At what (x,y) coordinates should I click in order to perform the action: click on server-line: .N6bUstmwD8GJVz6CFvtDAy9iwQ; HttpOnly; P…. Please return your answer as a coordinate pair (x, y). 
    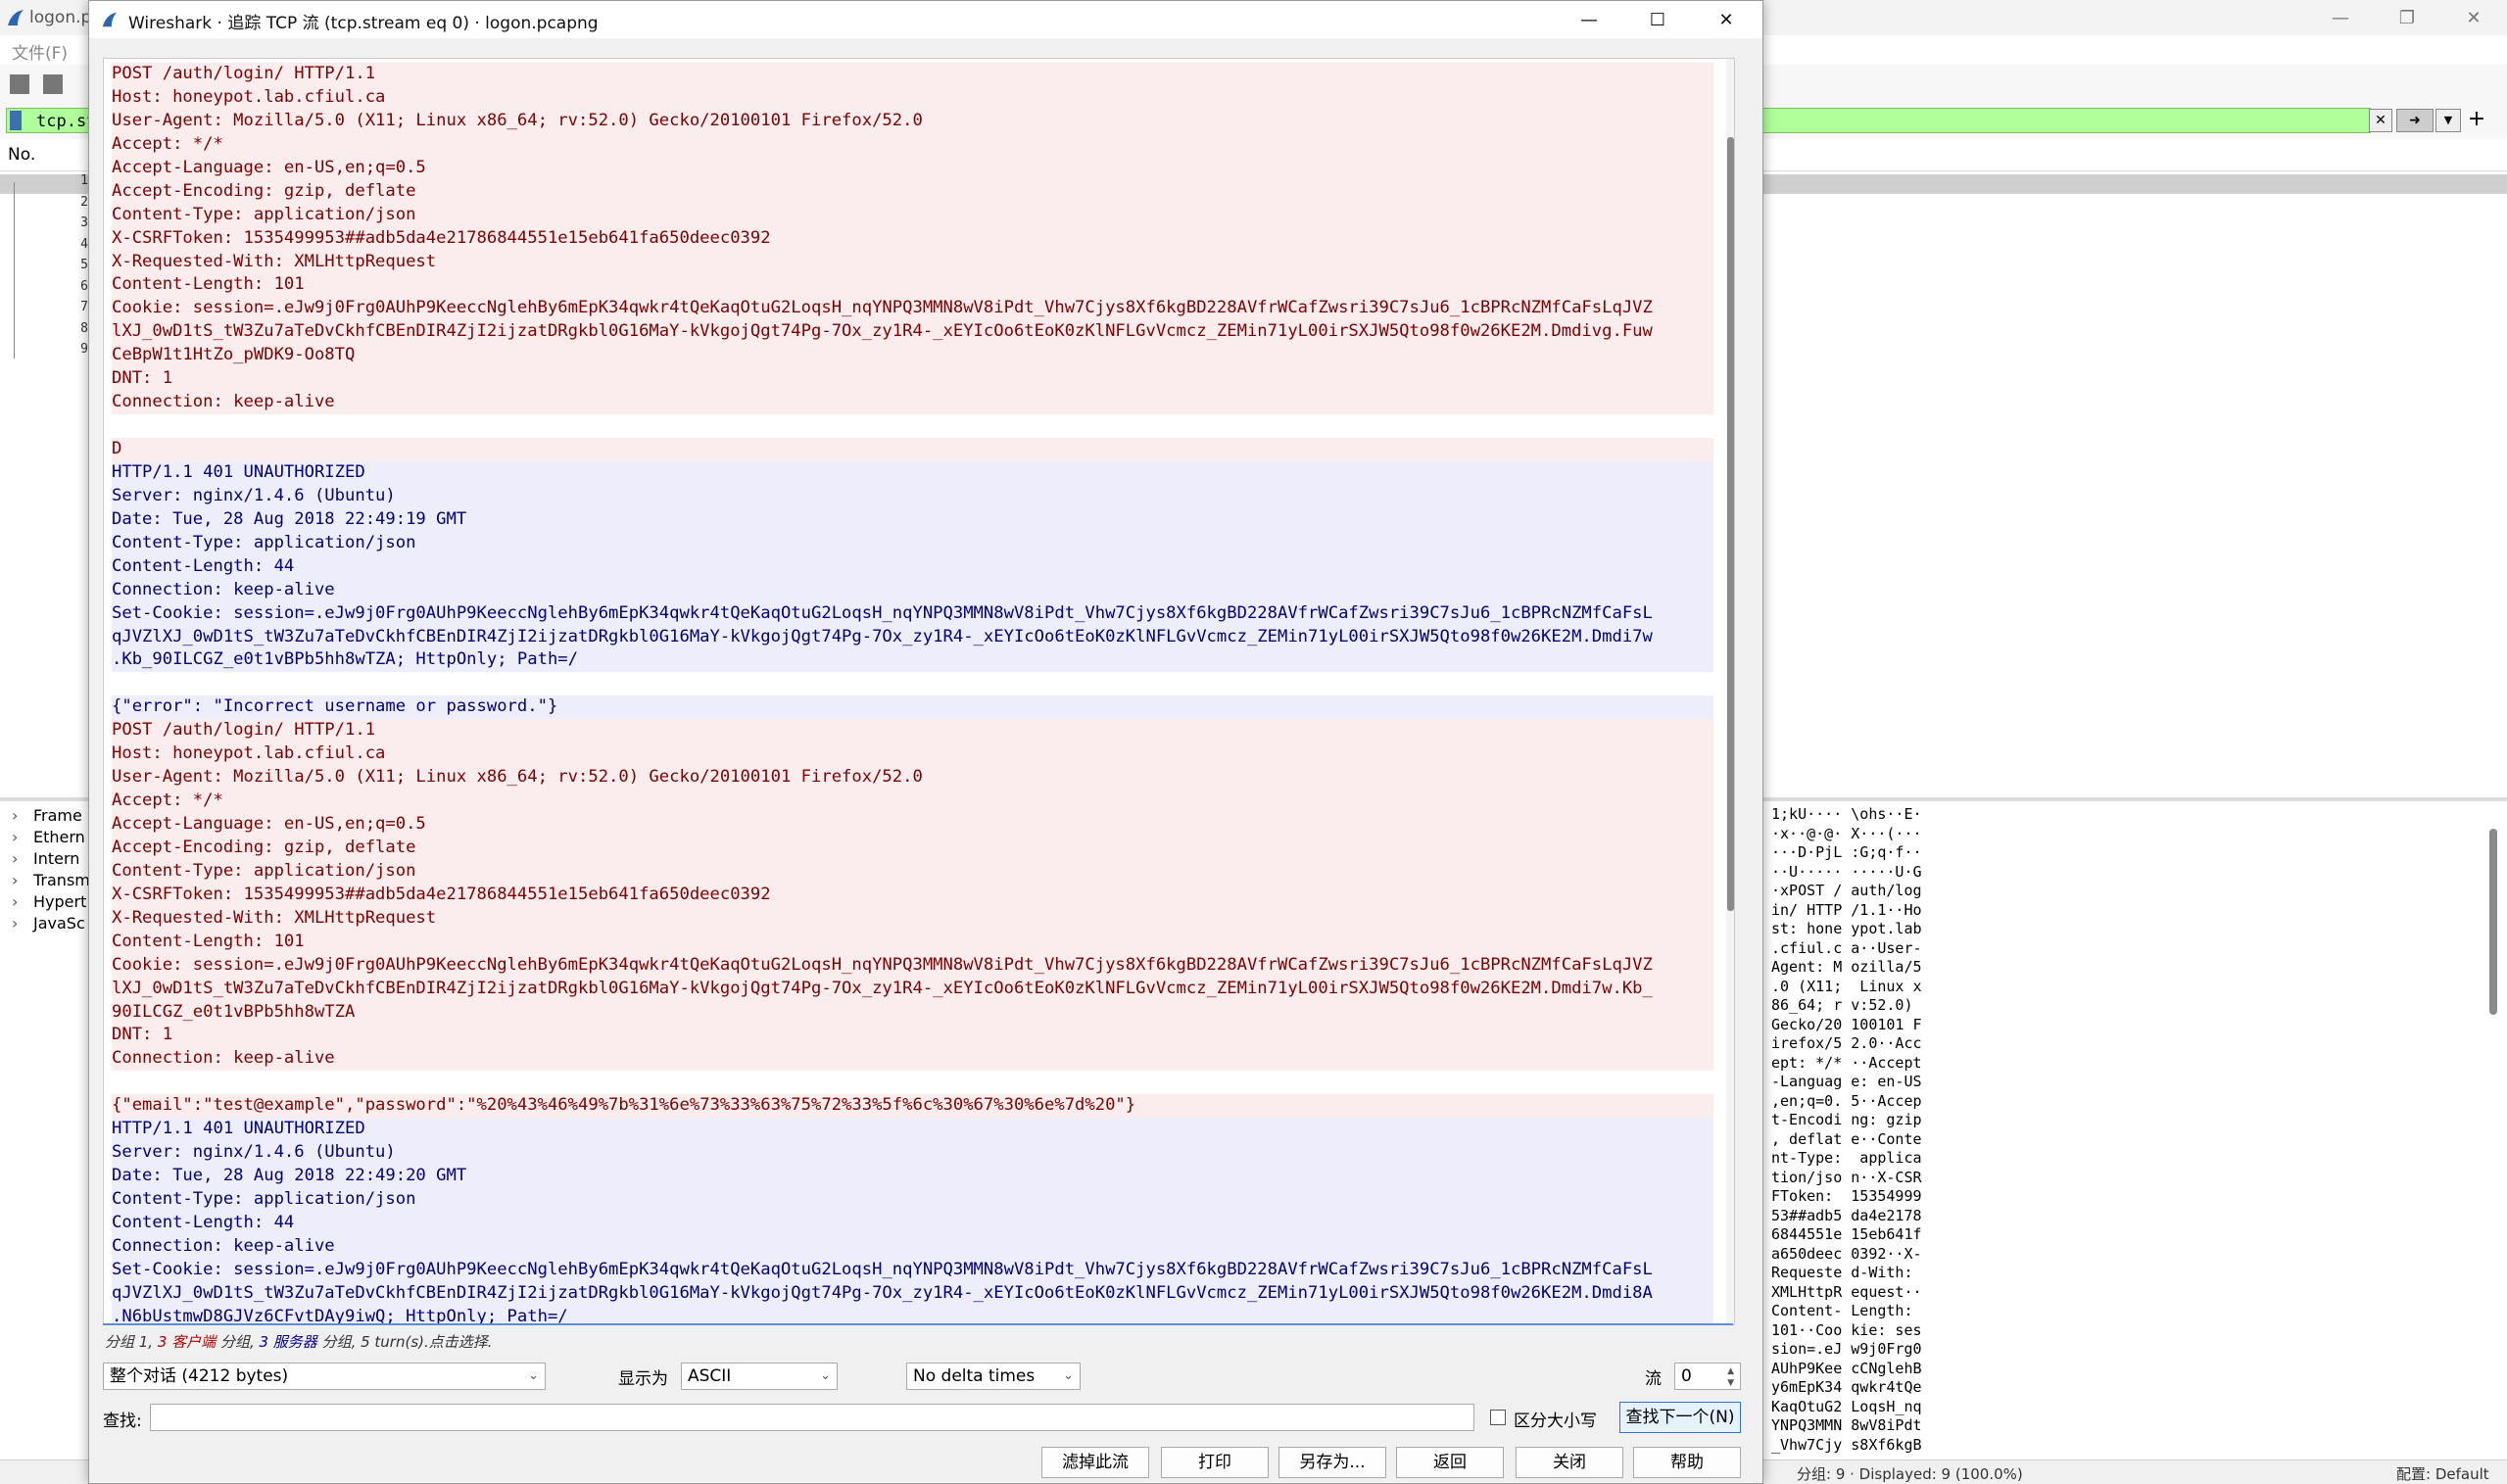
    Looking at the image, I should click on (913, 1314).